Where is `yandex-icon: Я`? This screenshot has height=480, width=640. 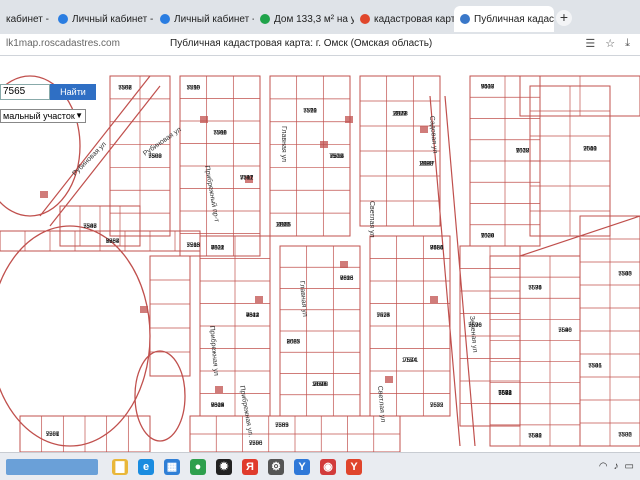 yandex-icon: Я is located at coordinates (250, 467).